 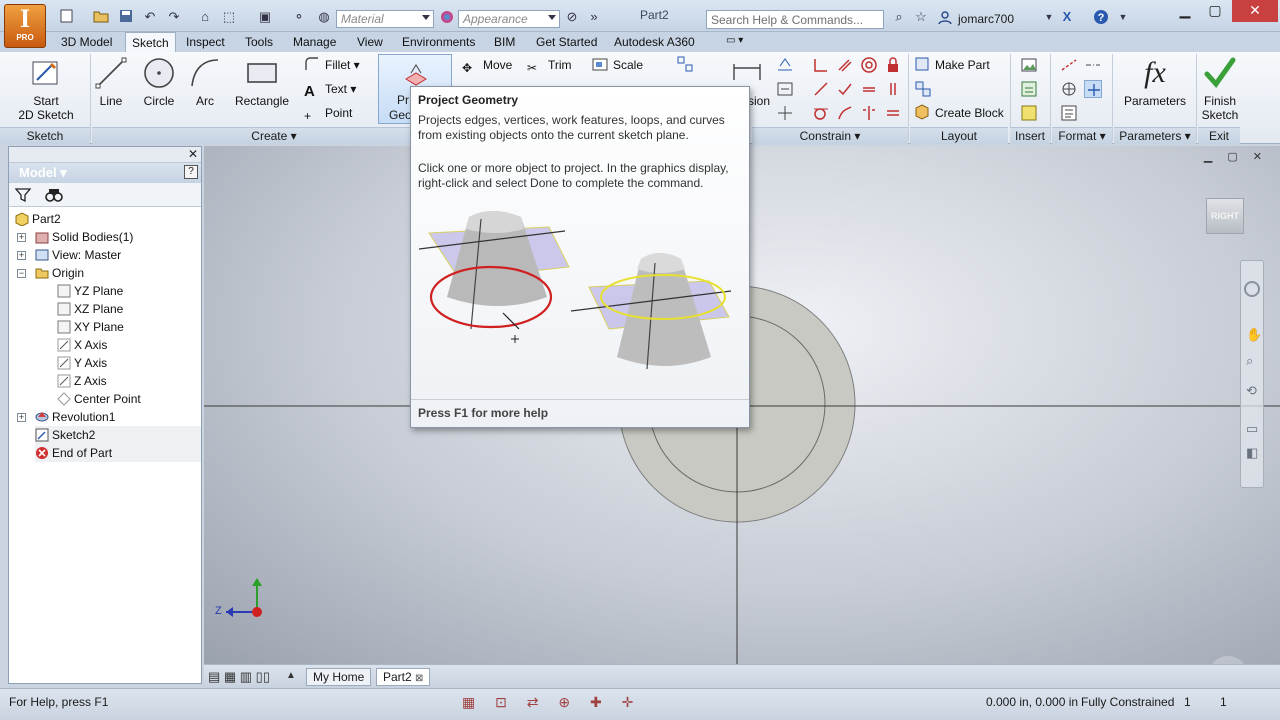 I want to click on vertical-constraint-icon, so click(x=893, y=89).